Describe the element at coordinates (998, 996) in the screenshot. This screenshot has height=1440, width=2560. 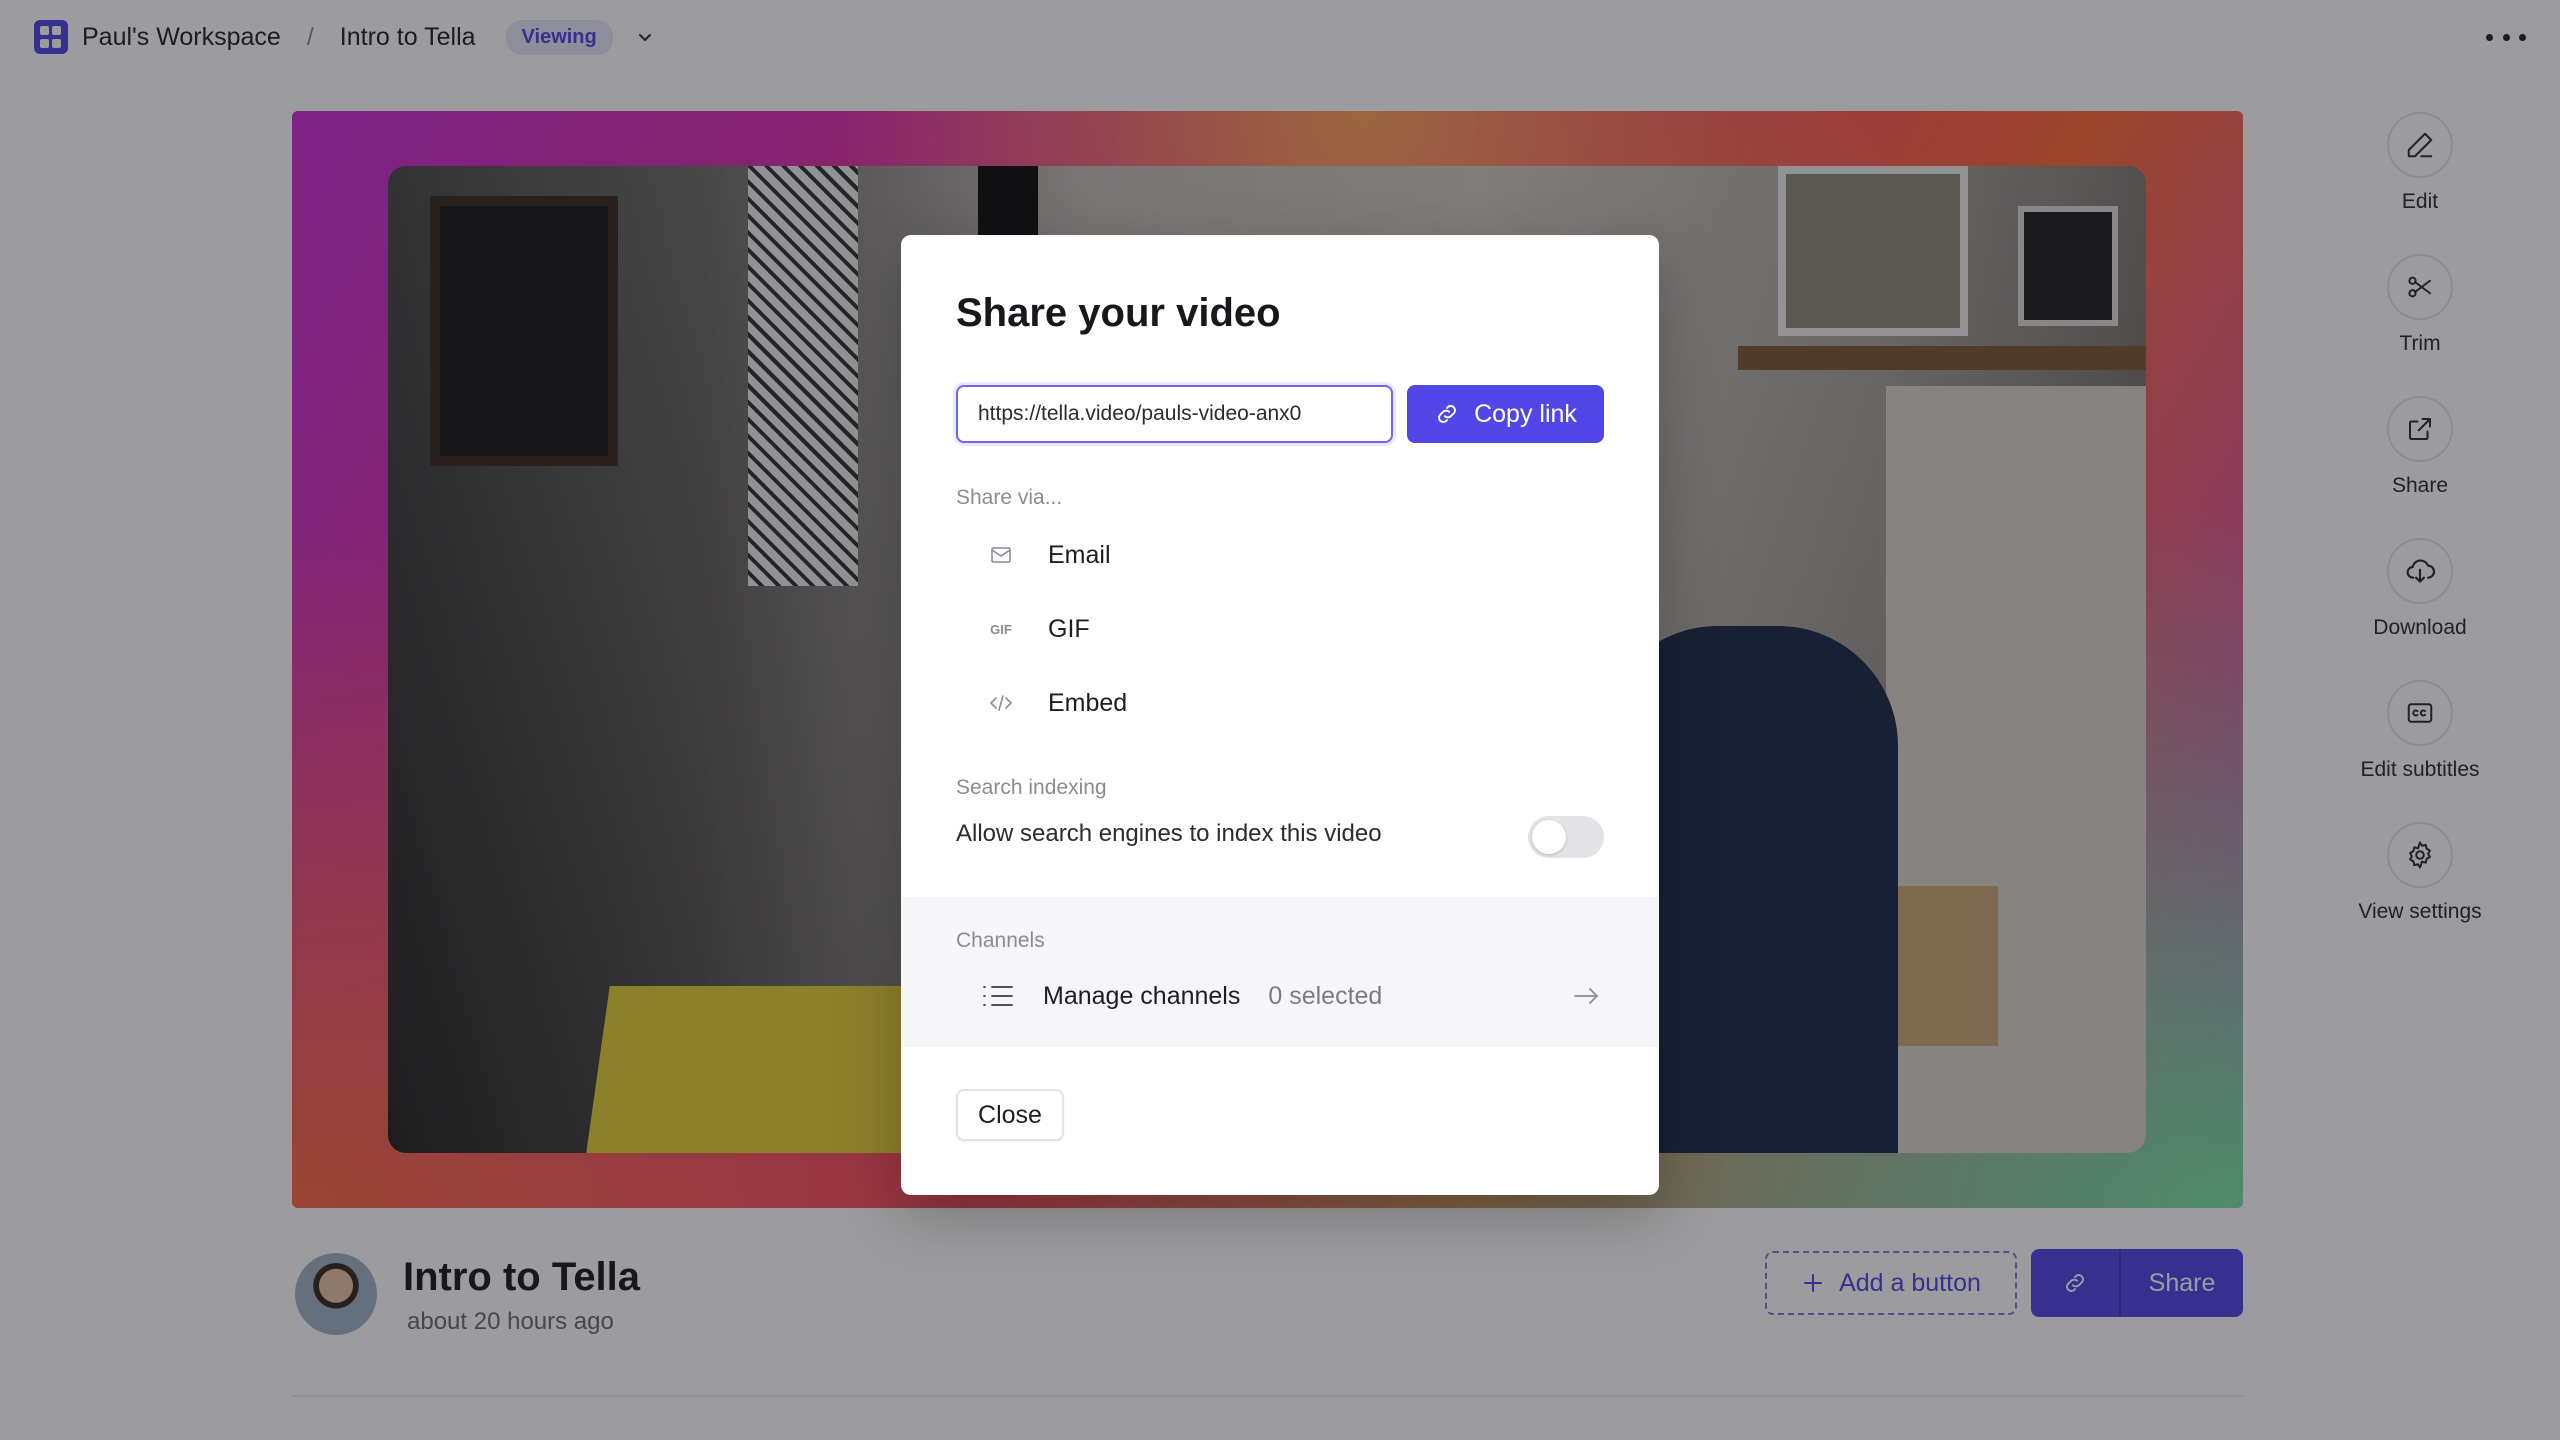
I see `list-icon` at that location.